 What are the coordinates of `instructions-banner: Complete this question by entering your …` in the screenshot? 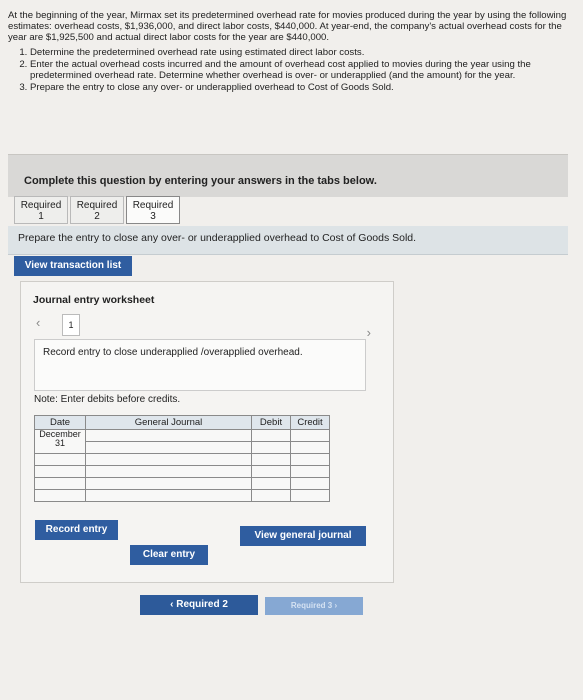 It's located at (288, 175).